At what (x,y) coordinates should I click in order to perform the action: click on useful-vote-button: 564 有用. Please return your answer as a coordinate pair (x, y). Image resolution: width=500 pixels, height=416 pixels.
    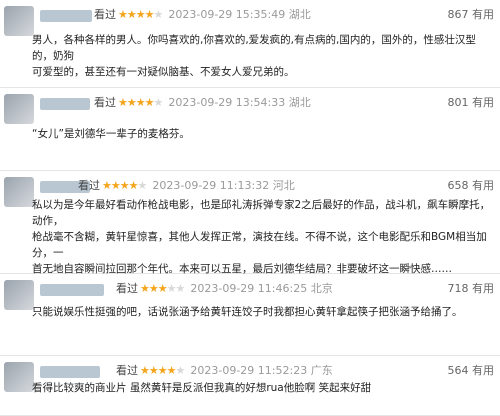
    Looking at the image, I should click on (471, 370).